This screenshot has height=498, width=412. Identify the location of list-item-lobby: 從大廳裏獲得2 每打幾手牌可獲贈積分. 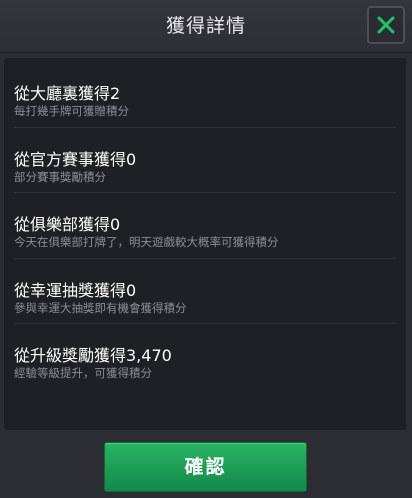
(205, 92).